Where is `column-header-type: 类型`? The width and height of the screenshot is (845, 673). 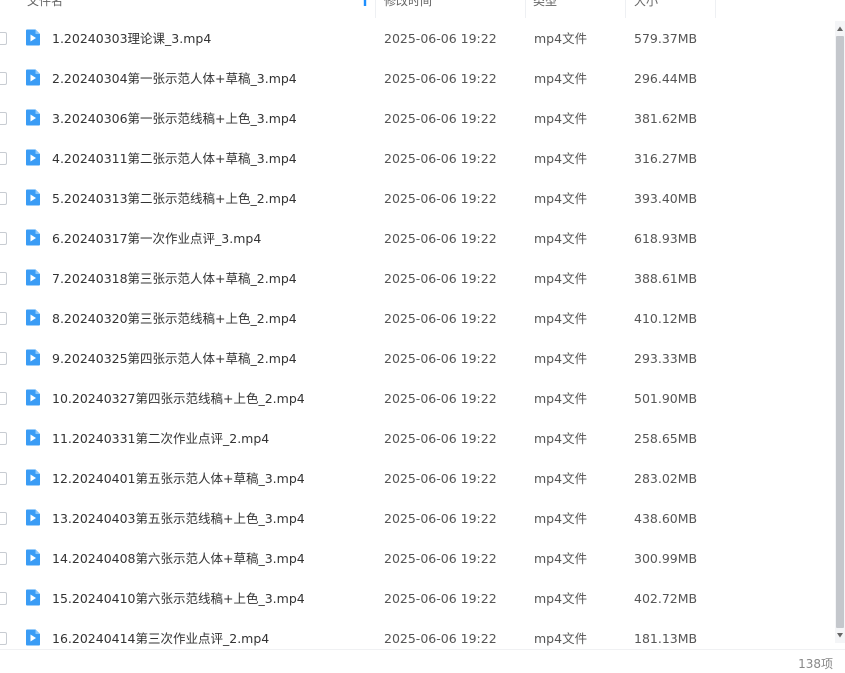
column-header-type: 类型 is located at coordinates (576, 9).